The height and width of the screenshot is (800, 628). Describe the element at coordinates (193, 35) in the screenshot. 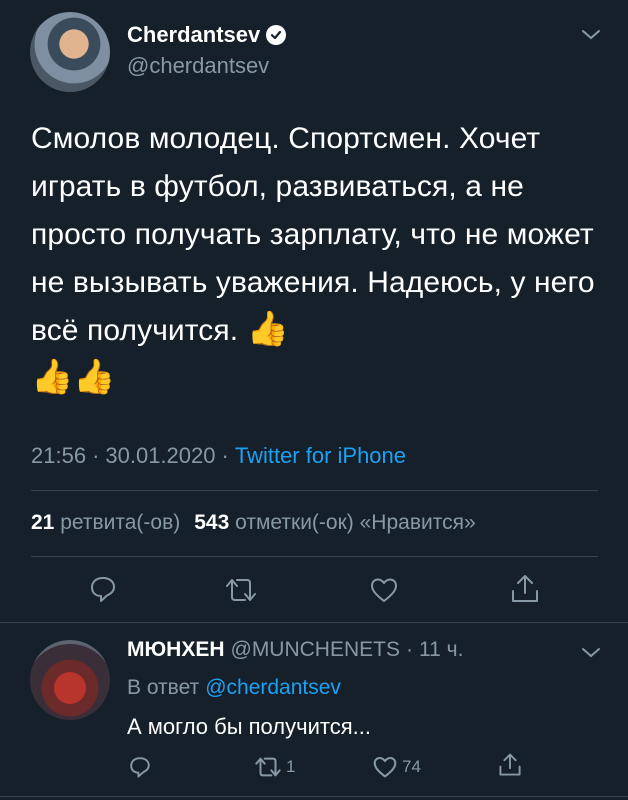

I see `author-display-name: Cherdantsev` at that location.